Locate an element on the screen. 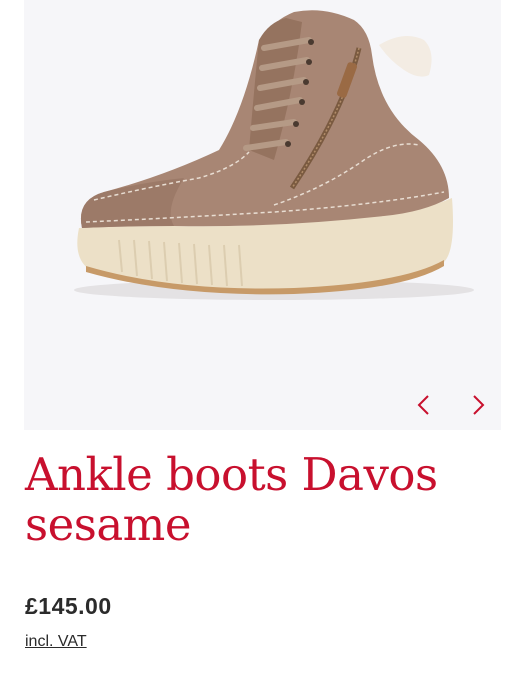  gallery-next-button is located at coordinates (478, 405).